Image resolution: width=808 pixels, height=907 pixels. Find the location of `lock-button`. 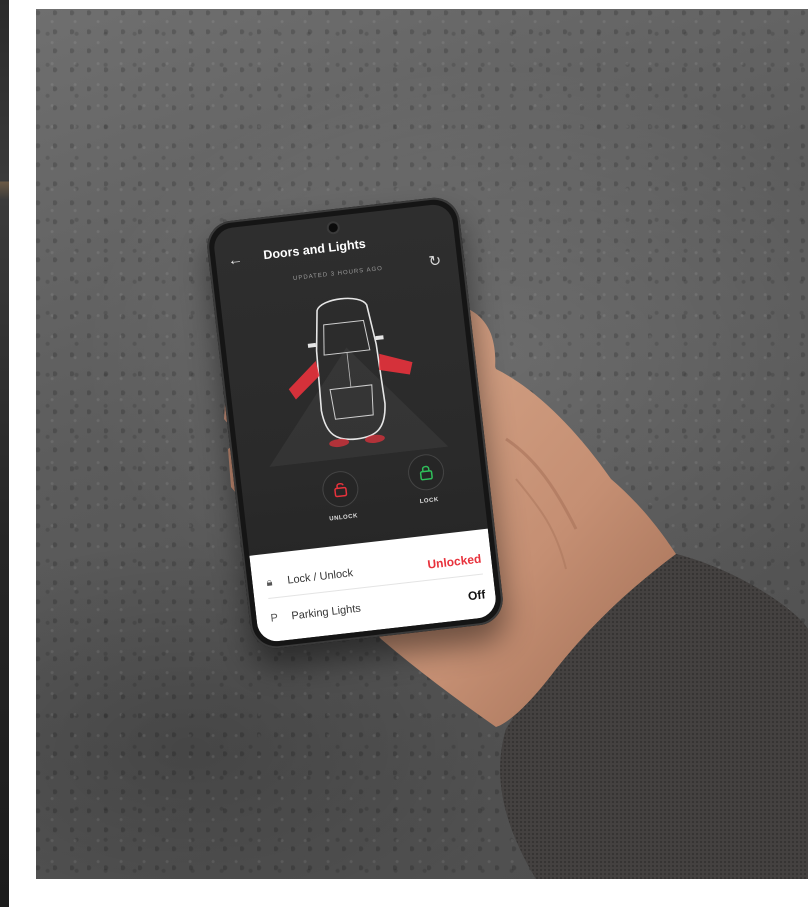

lock-button is located at coordinates (426, 472).